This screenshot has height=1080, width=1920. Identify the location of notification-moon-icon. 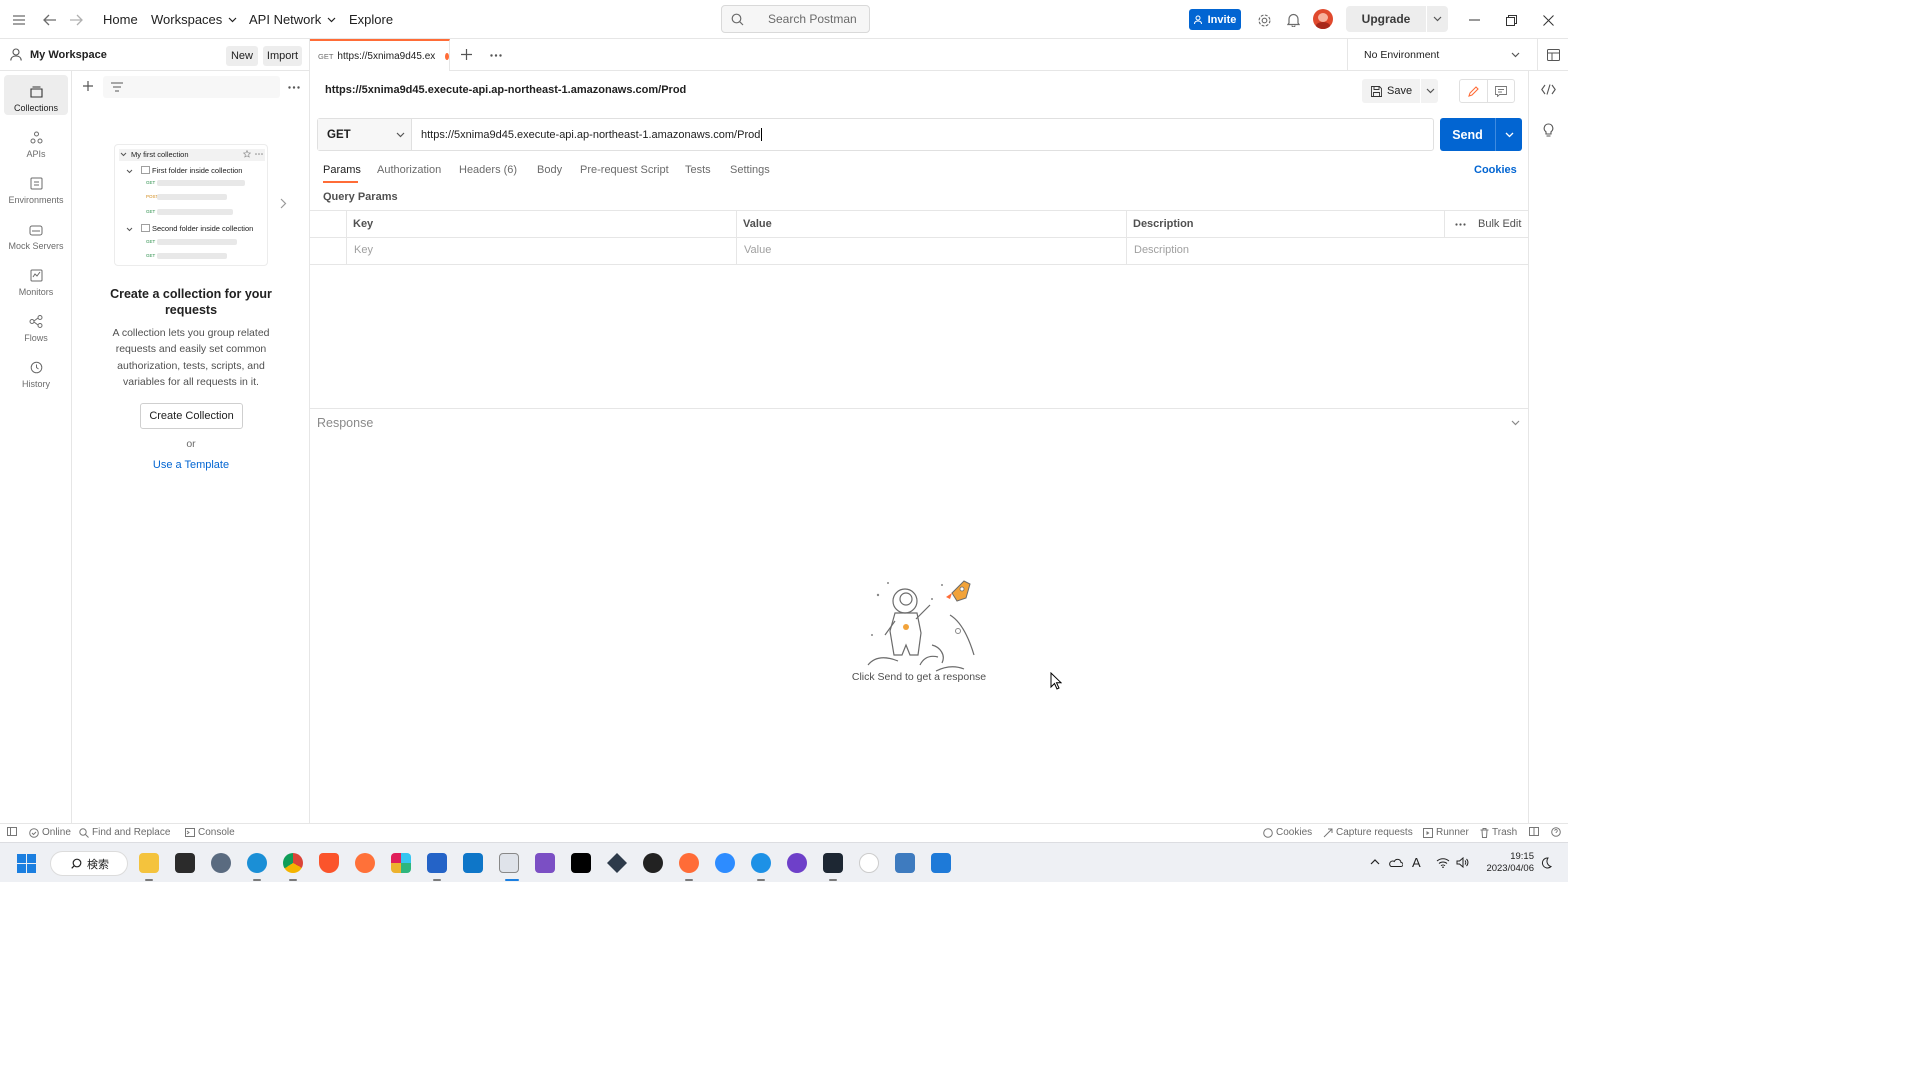
(1546, 863).